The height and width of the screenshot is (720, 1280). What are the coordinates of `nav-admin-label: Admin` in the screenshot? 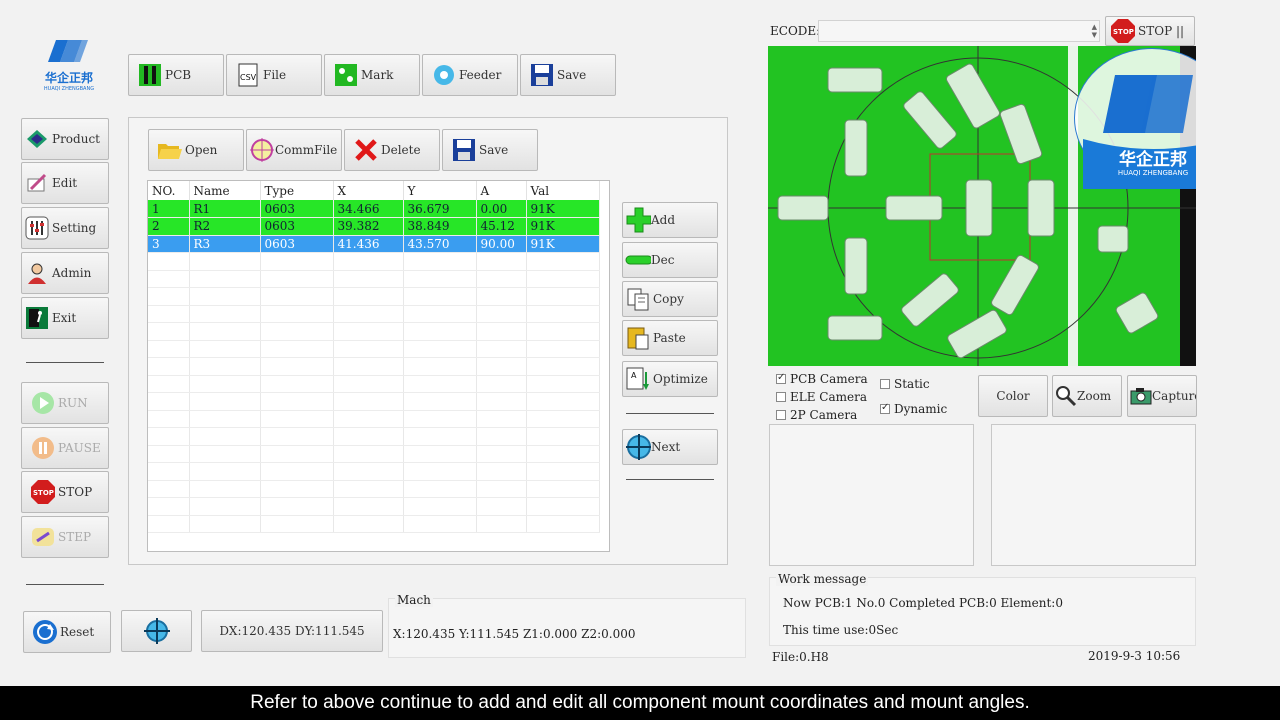 It's located at (72, 273).